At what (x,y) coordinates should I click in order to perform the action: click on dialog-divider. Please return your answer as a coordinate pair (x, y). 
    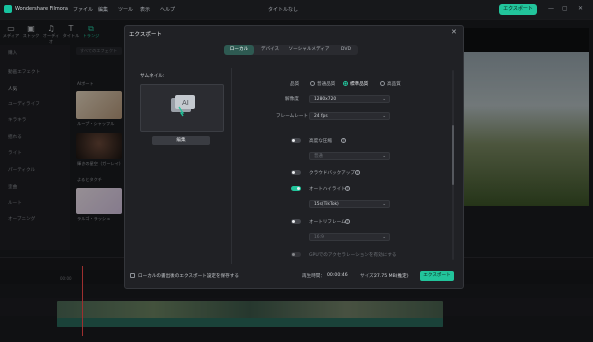
    Looking at the image, I should click on (231, 166).